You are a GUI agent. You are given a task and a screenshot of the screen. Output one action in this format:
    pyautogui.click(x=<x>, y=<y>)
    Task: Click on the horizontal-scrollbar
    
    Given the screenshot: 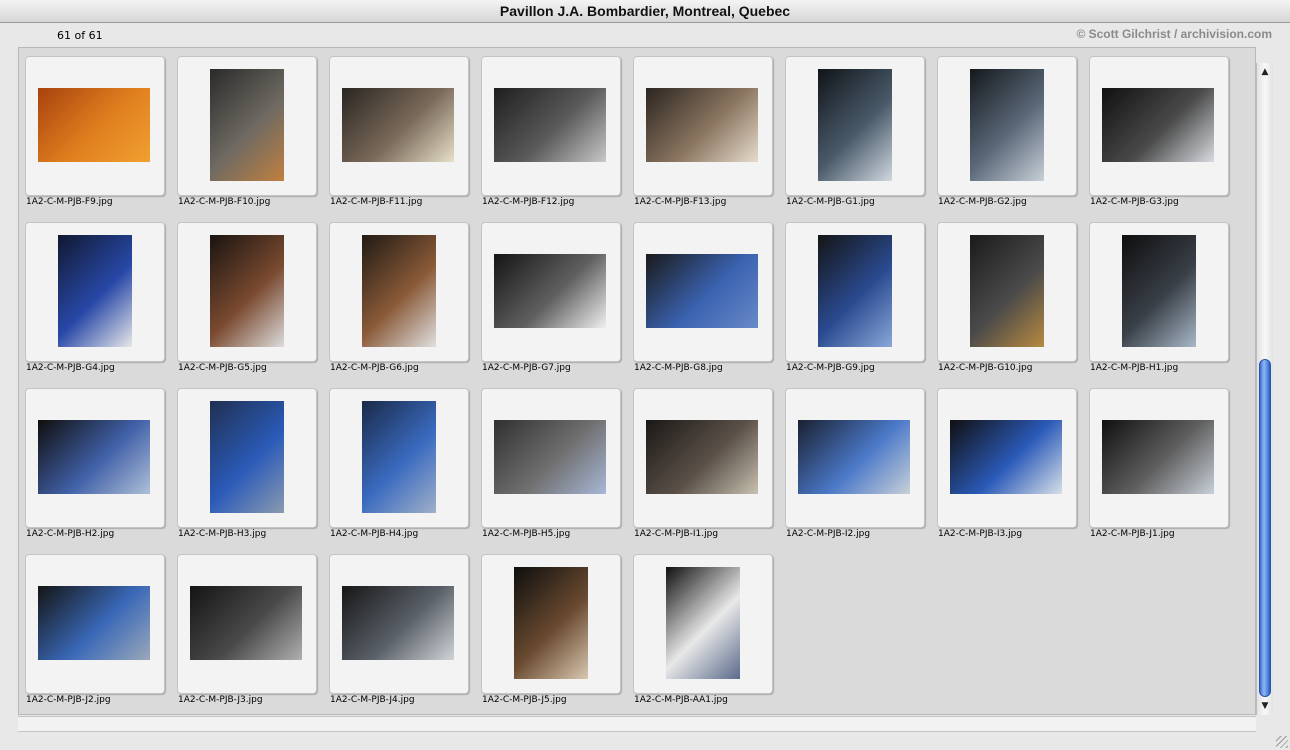 What is the action you would take?
    pyautogui.click(x=637, y=724)
    